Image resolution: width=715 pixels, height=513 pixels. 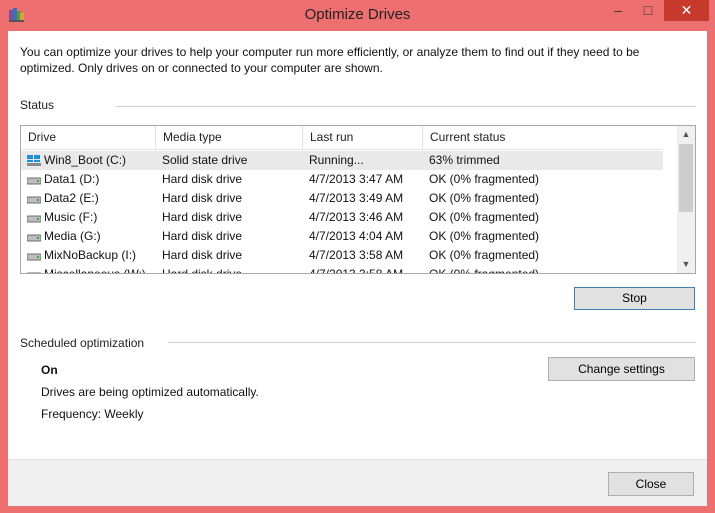 I want to click on maximize-button: □, so click(x=648, y=10).